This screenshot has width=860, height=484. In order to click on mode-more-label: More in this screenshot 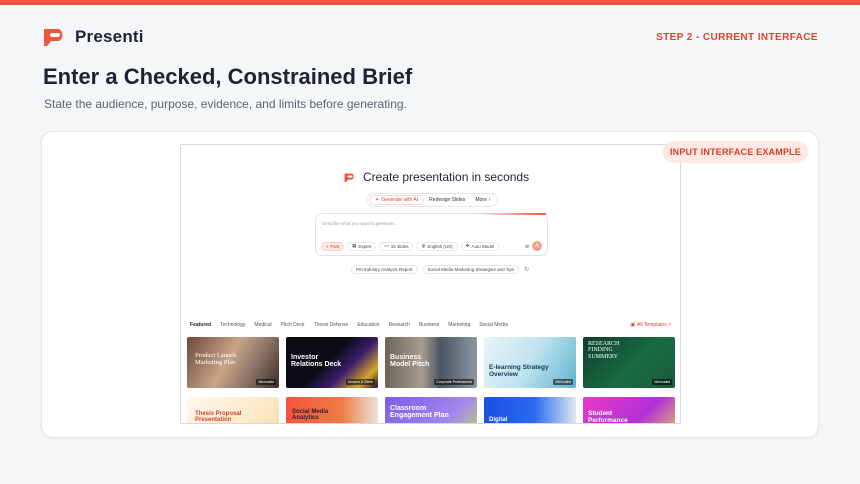, I will do `click(481, 200)`.